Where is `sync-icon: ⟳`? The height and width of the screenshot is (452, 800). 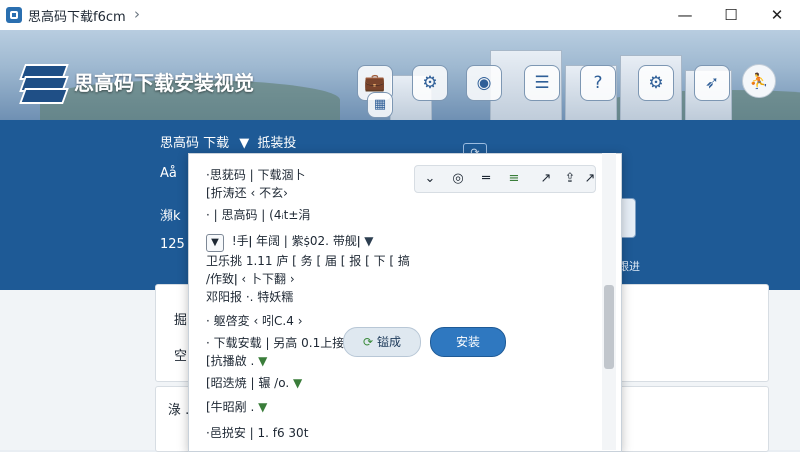 sync-icon: ⟳ is located at coordinates (368, 342).